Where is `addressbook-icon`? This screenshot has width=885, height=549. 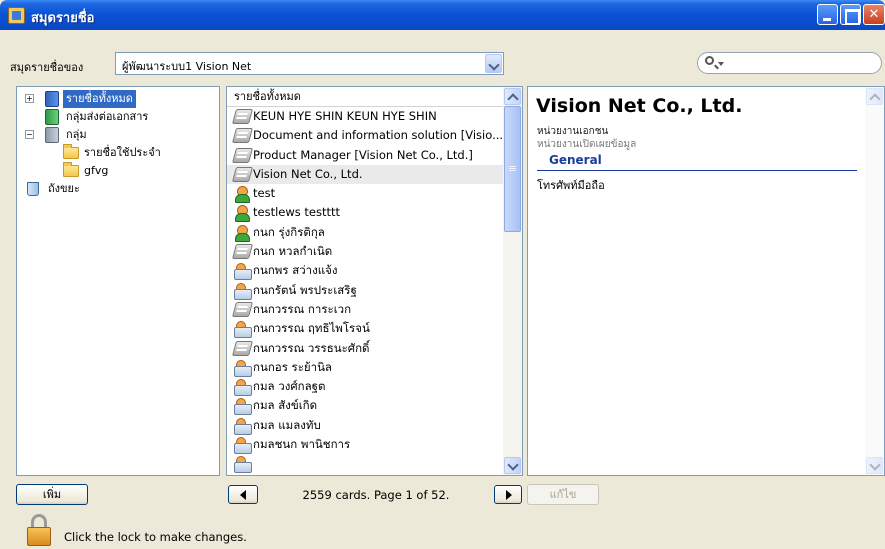
addressbook-icon is located at coordinates (52, 99).